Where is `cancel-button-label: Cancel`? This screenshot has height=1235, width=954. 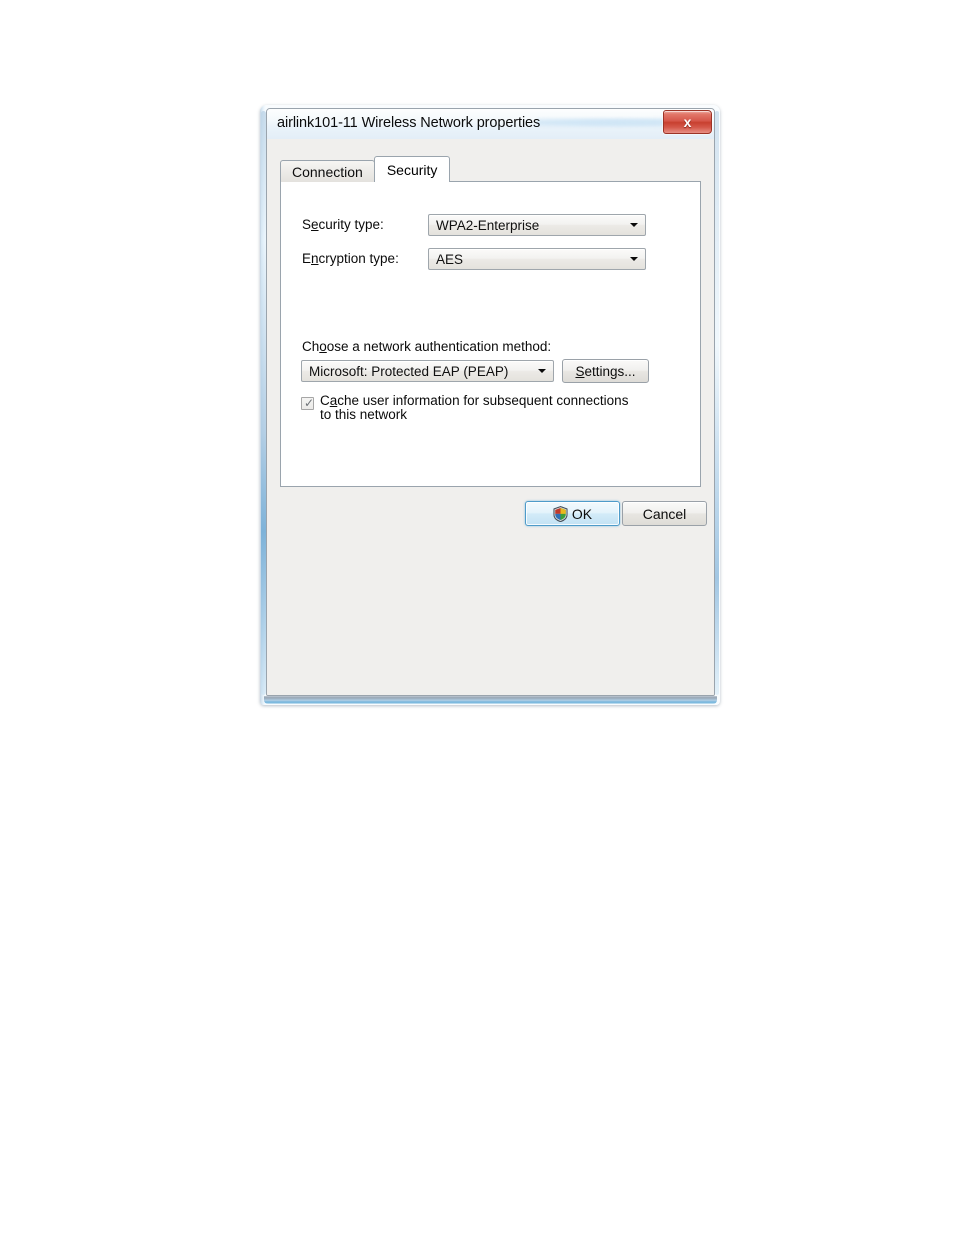 cancel-button-label: Cancel is located at coordinates (664, 513).